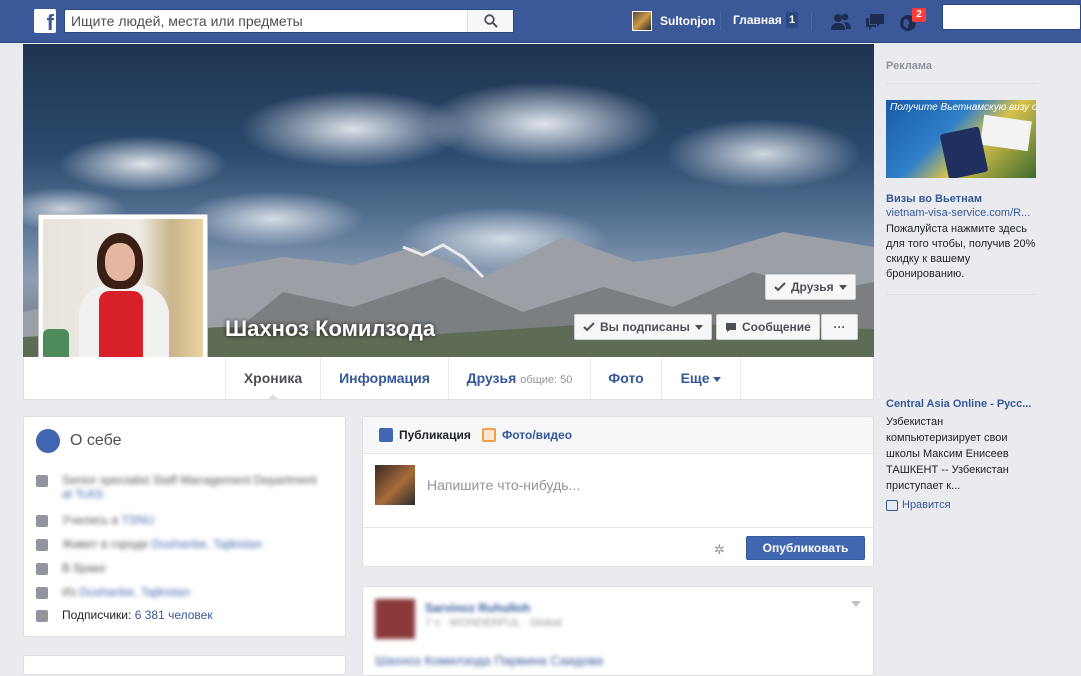 The image size is (1081, 676). I want to click on thumbs-up-icon, so click(892, 505).